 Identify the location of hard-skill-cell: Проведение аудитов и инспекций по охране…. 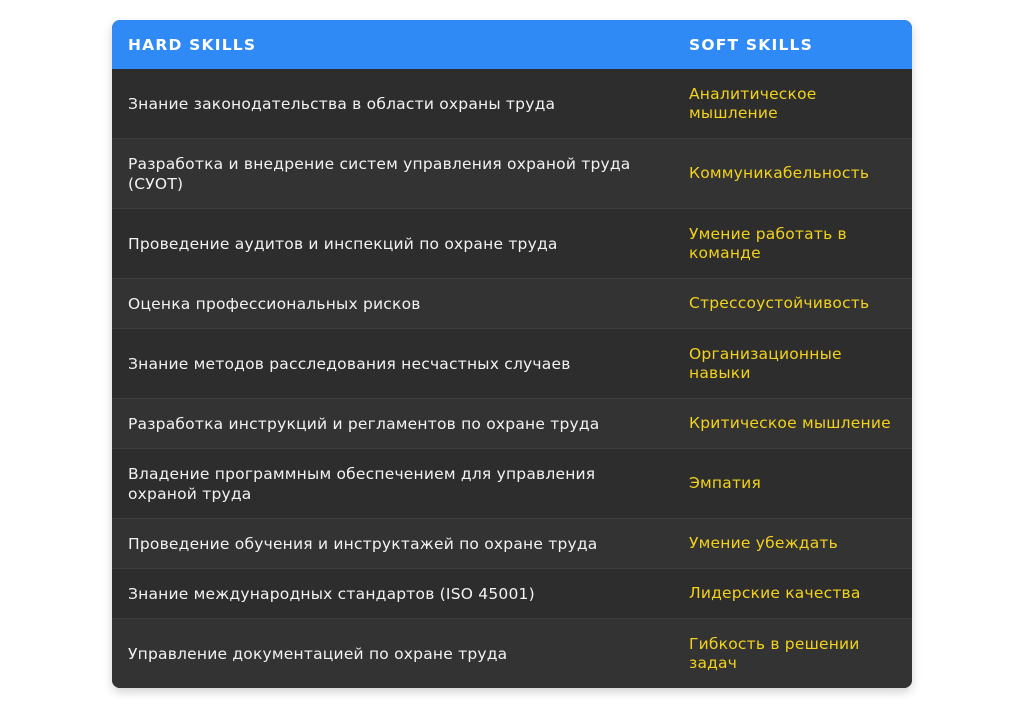
(343, 243).